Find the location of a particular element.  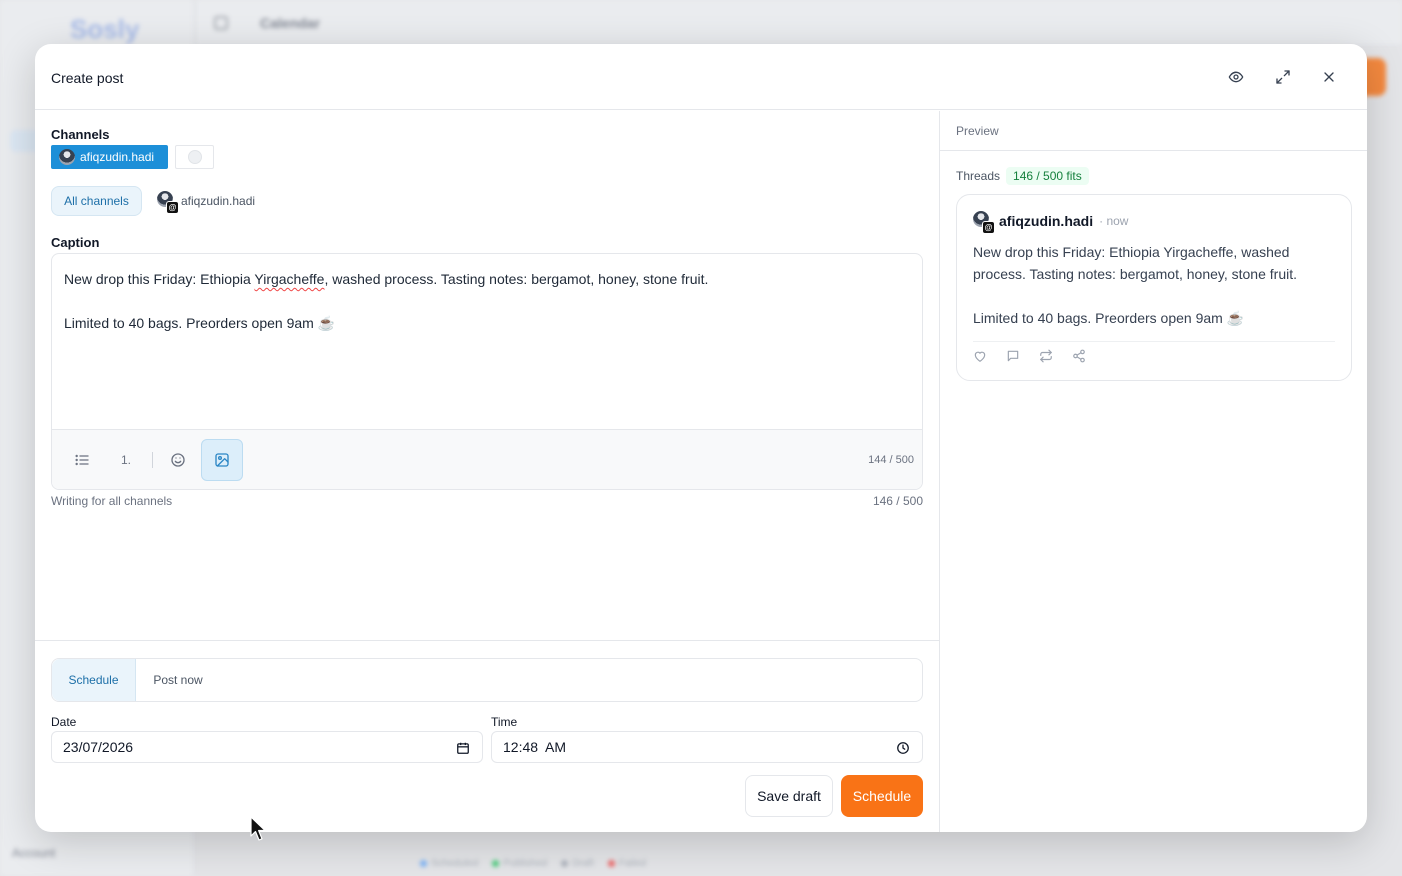

empty-avatar-icon is located at coordinates (194, 157).